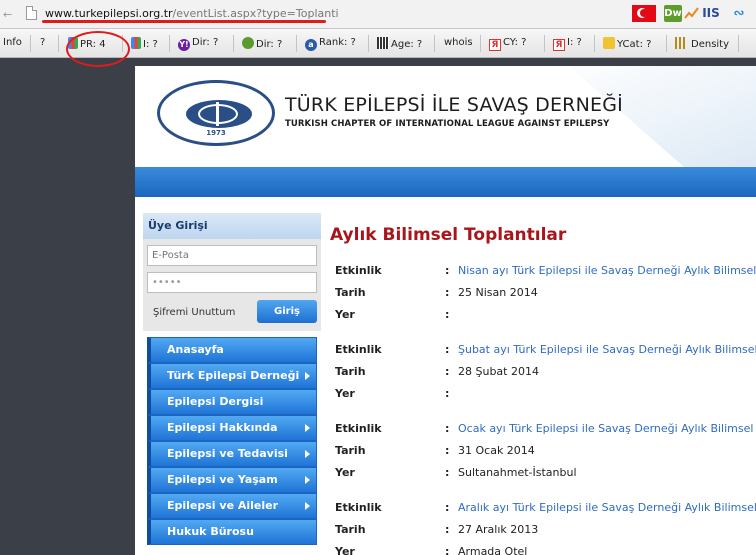  I want to click on event-date-row: Tarih:27 Aralık 2013, so click(545, 532).